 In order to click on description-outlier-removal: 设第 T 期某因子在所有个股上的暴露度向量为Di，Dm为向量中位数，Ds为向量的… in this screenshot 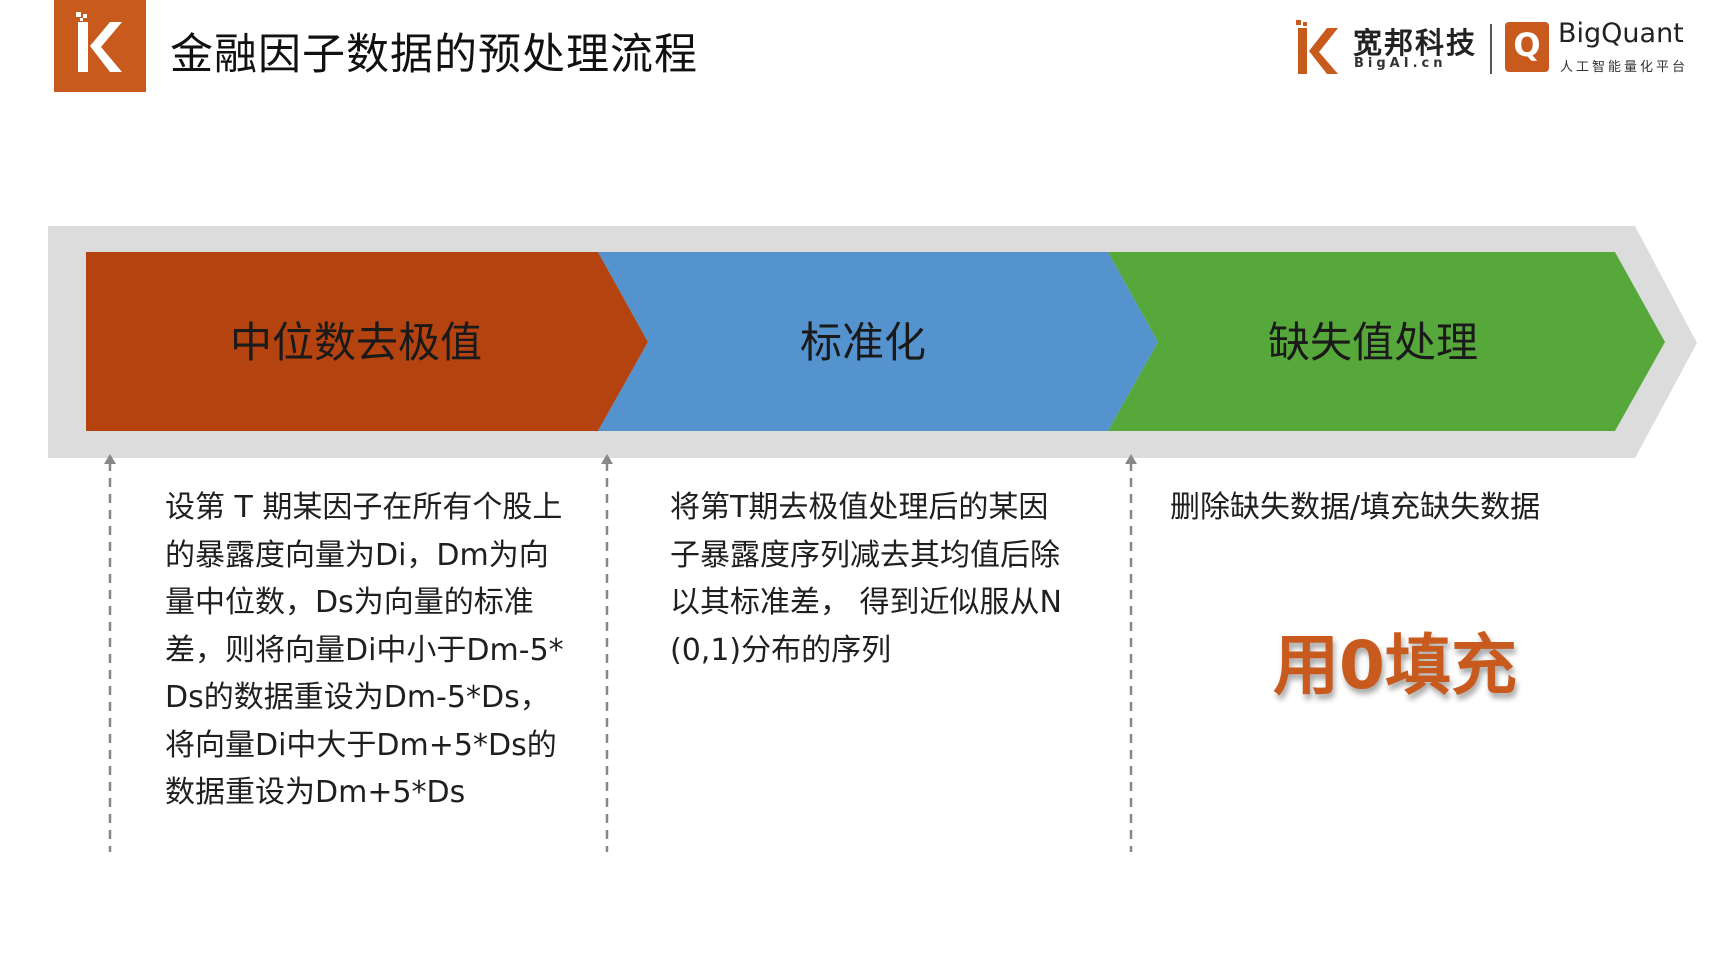, I will do `click(364, 650)`.